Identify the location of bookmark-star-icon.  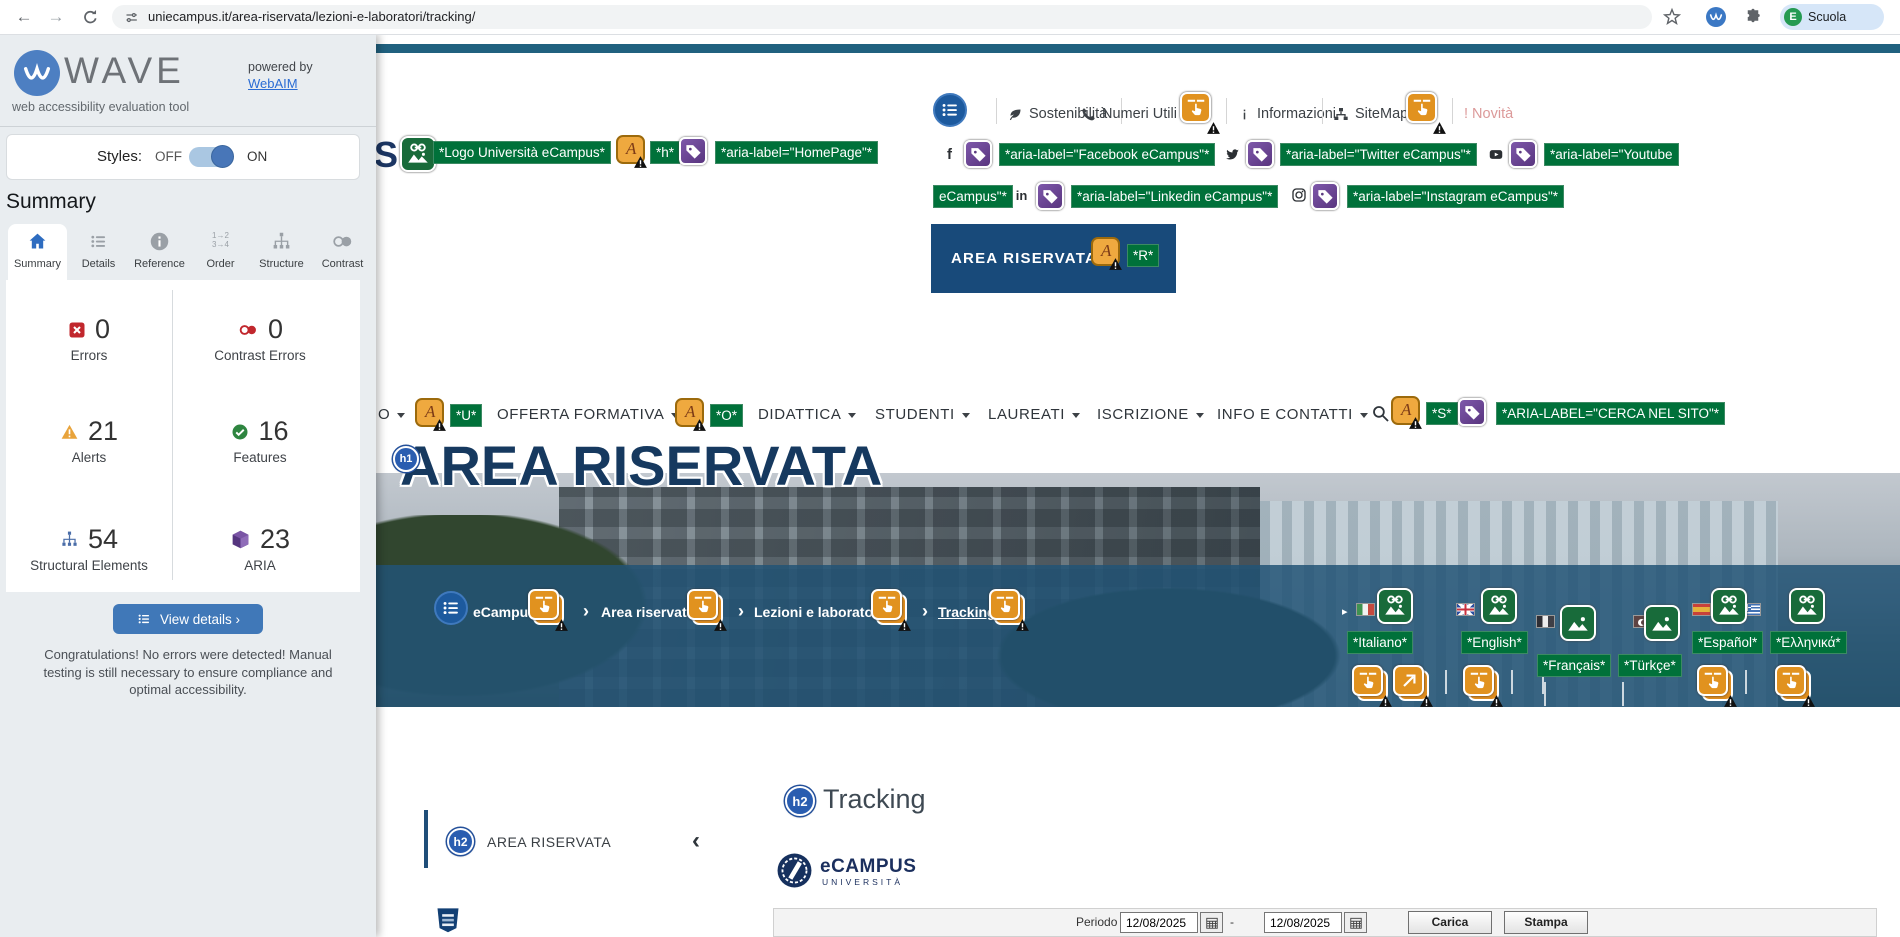
(1672, 17).